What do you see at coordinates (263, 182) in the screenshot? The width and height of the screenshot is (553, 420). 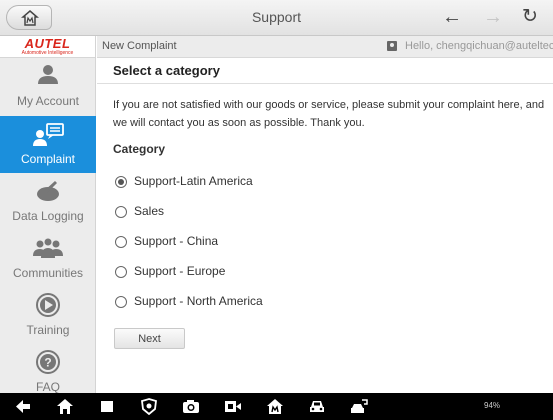 I see `category-option-support-latin-america: Support-Latin America` at bounding box center [263, 182].